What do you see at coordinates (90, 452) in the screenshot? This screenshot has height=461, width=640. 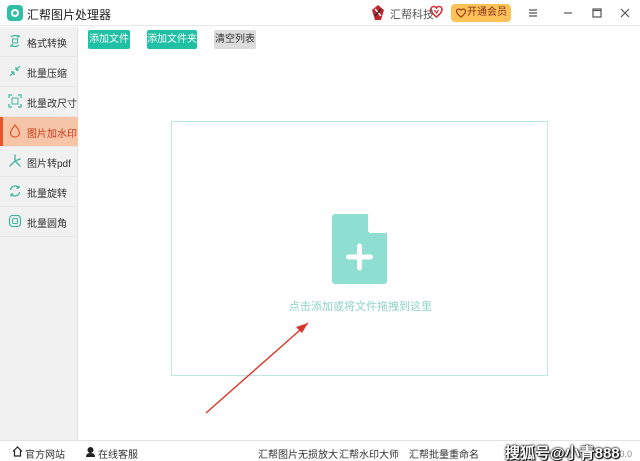 I see `customer-service-icon` at bounding box center [90, 452].